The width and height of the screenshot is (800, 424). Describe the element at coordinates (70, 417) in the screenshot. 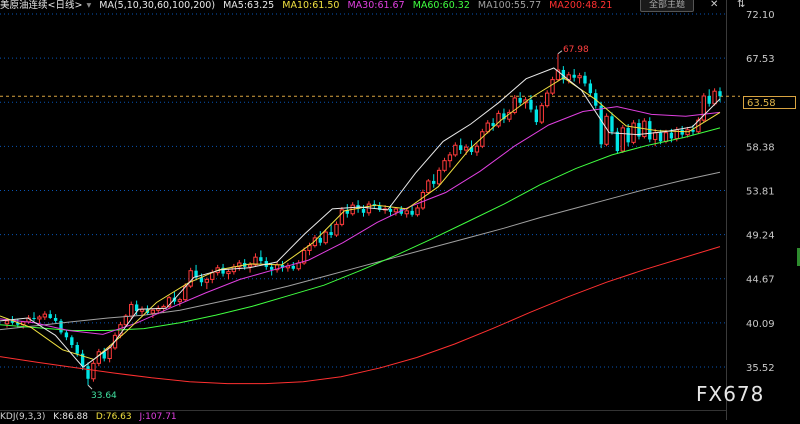

I see `kdj-k-value: K:86.88` at that location.